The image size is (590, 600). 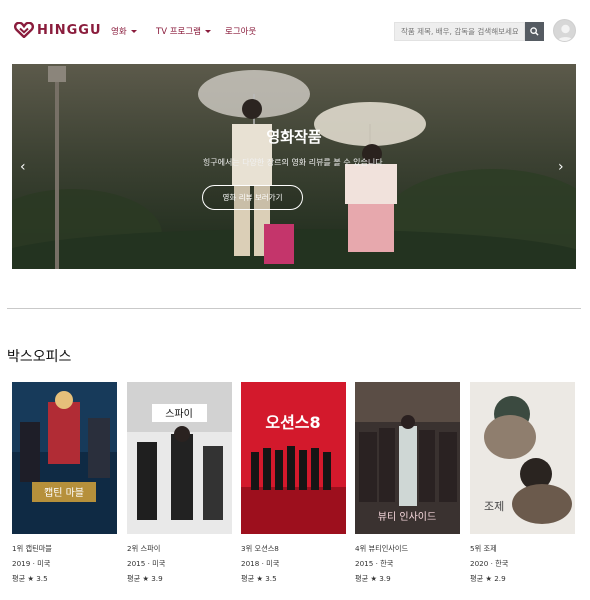 I want to click on search-input, so click(x=459, y=31).